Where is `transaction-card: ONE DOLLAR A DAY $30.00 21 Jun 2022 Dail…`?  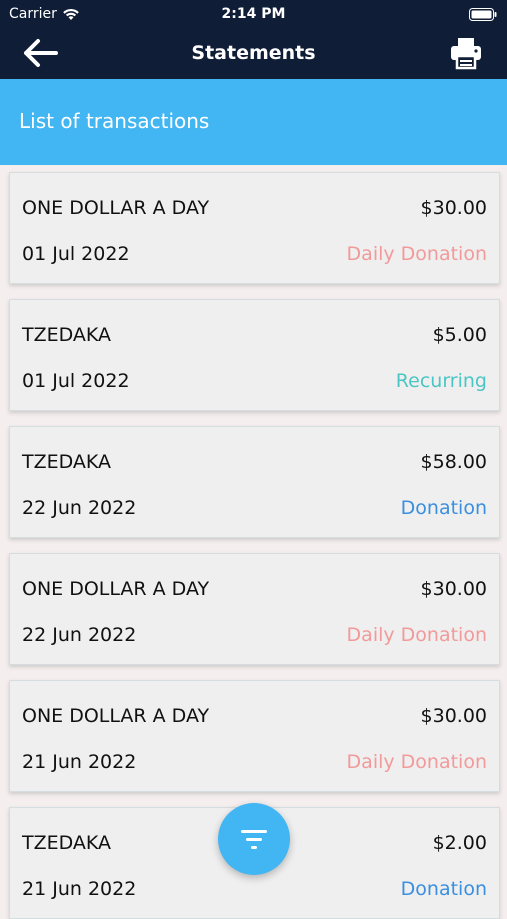 transaction-card: ONE DOLLAR A DAY $30.00 21 Jun 2022 Dail… is located at coordinates (254, 736).